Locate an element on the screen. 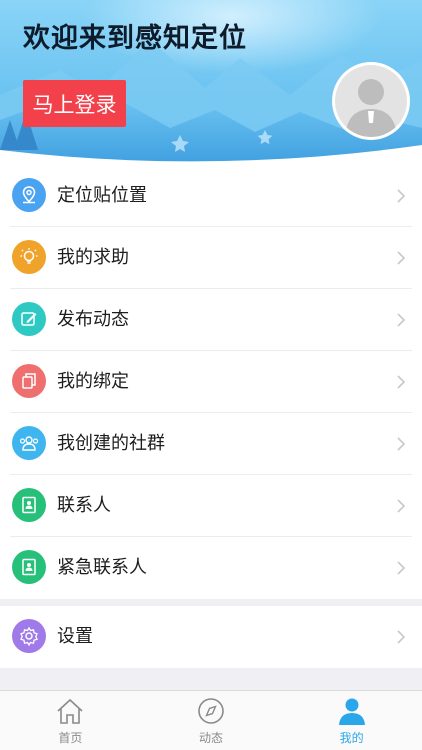 This screenshot has width=422, height=750. menu-item-my-bindings: 我的绑定 is located at coordinates (211, 382).